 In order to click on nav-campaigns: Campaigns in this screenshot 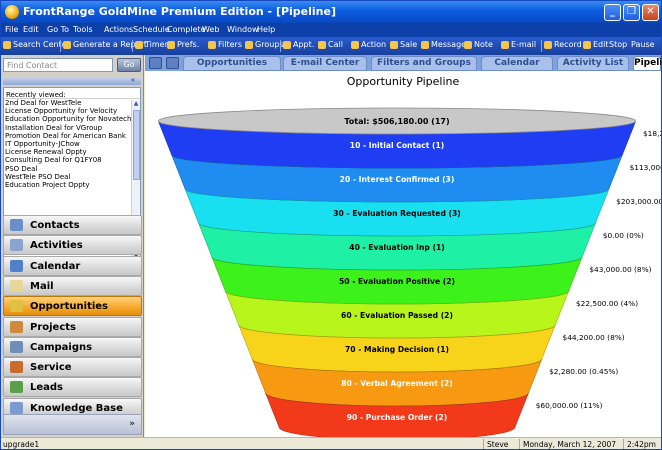, I will do `click(72, 346)`.